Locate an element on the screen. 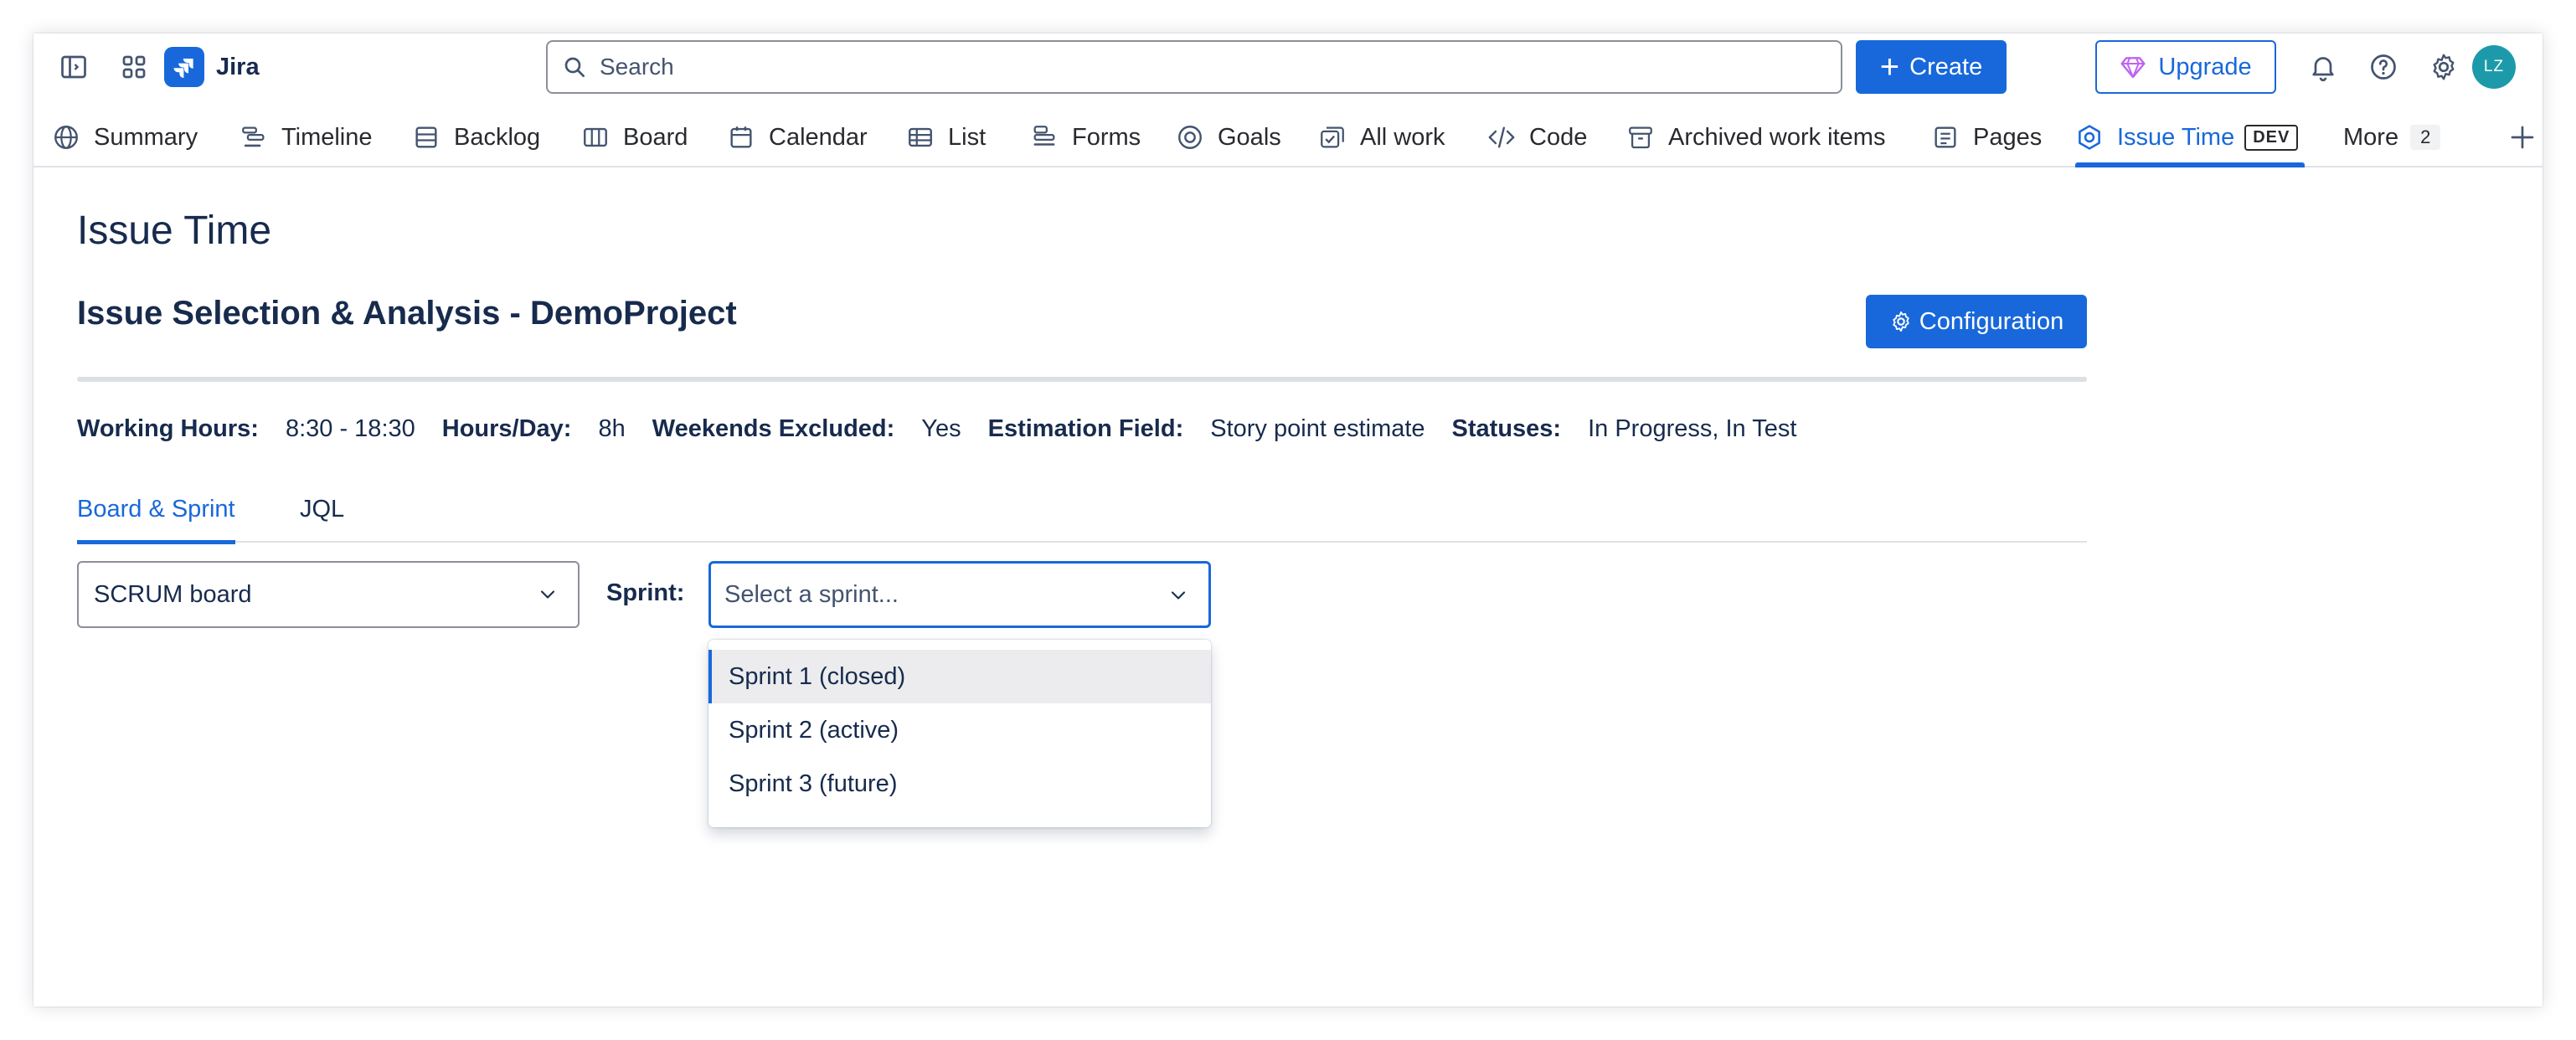  tab-goals: Goals is located at coordinates (1228, 137).